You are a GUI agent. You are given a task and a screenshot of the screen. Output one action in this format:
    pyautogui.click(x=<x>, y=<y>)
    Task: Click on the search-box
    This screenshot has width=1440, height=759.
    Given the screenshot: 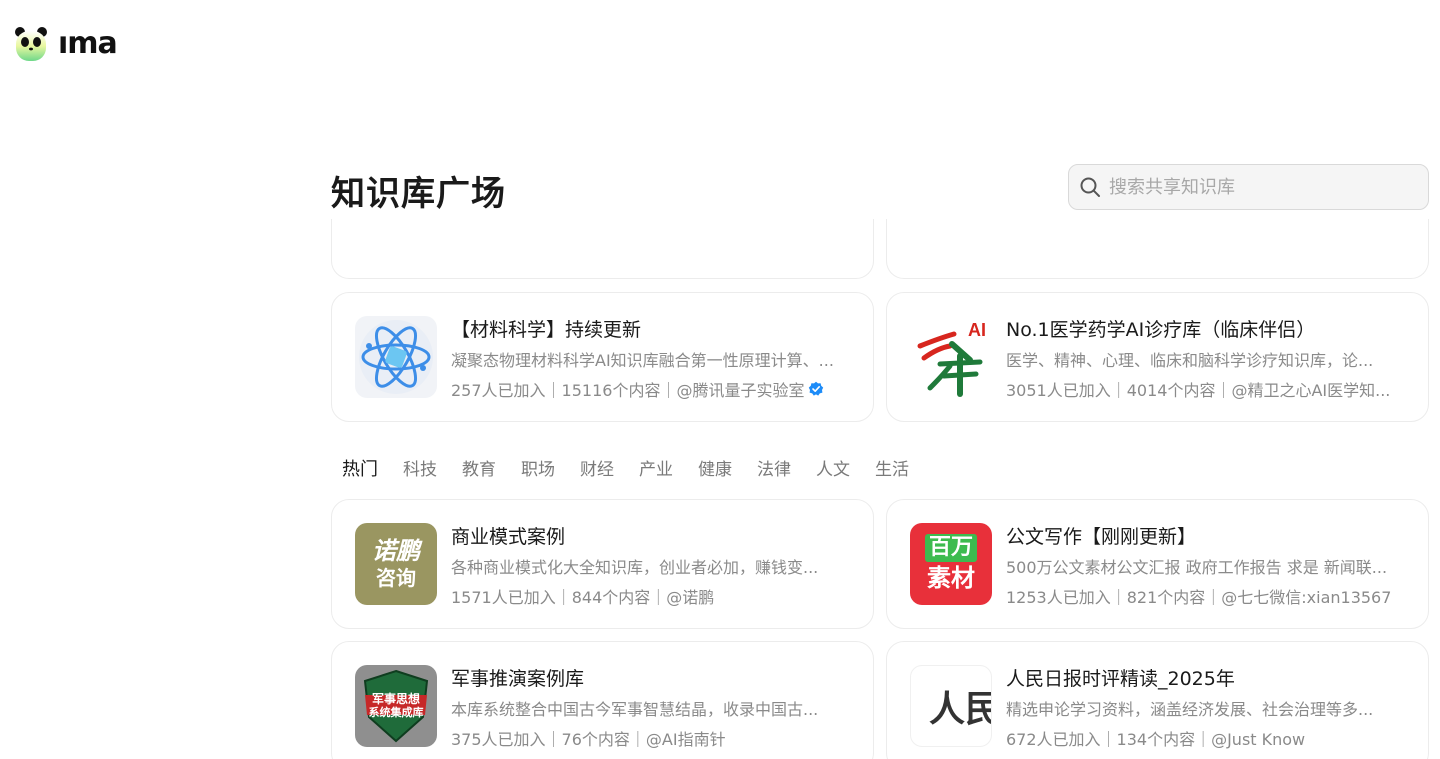 What is the action you would take?
    pyautogui.click(x=1248, y=187)
    